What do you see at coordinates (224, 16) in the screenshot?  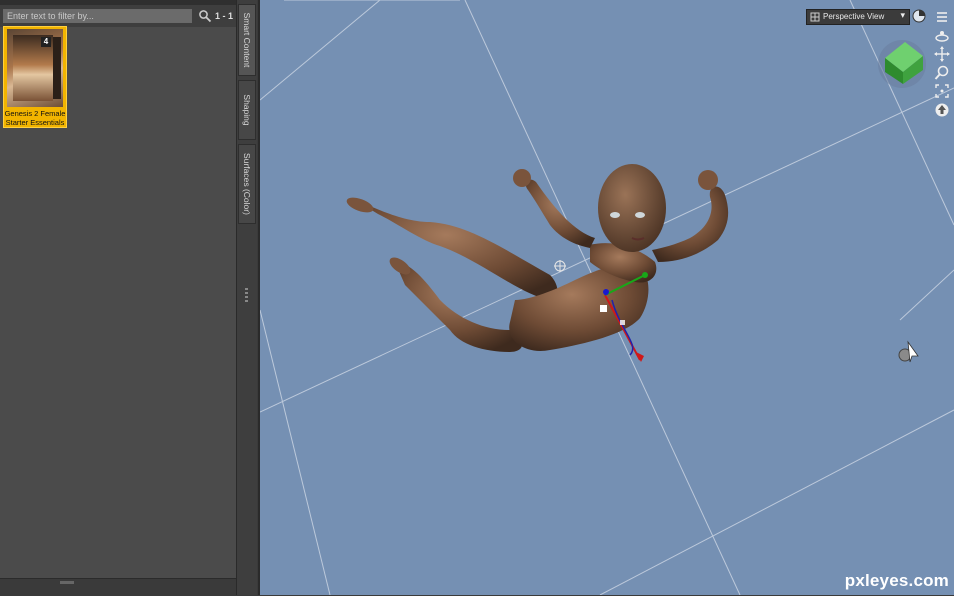 I see `result-count: 1 - 1` at bounding box center [224, 16].